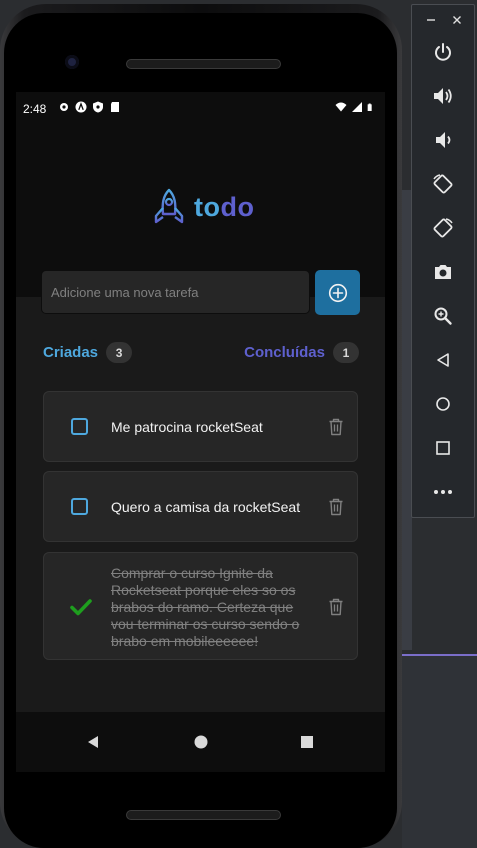  Describe the element at coordinates (284, 352) in the screenshot. I see `done-label: Concluídas` at that location.